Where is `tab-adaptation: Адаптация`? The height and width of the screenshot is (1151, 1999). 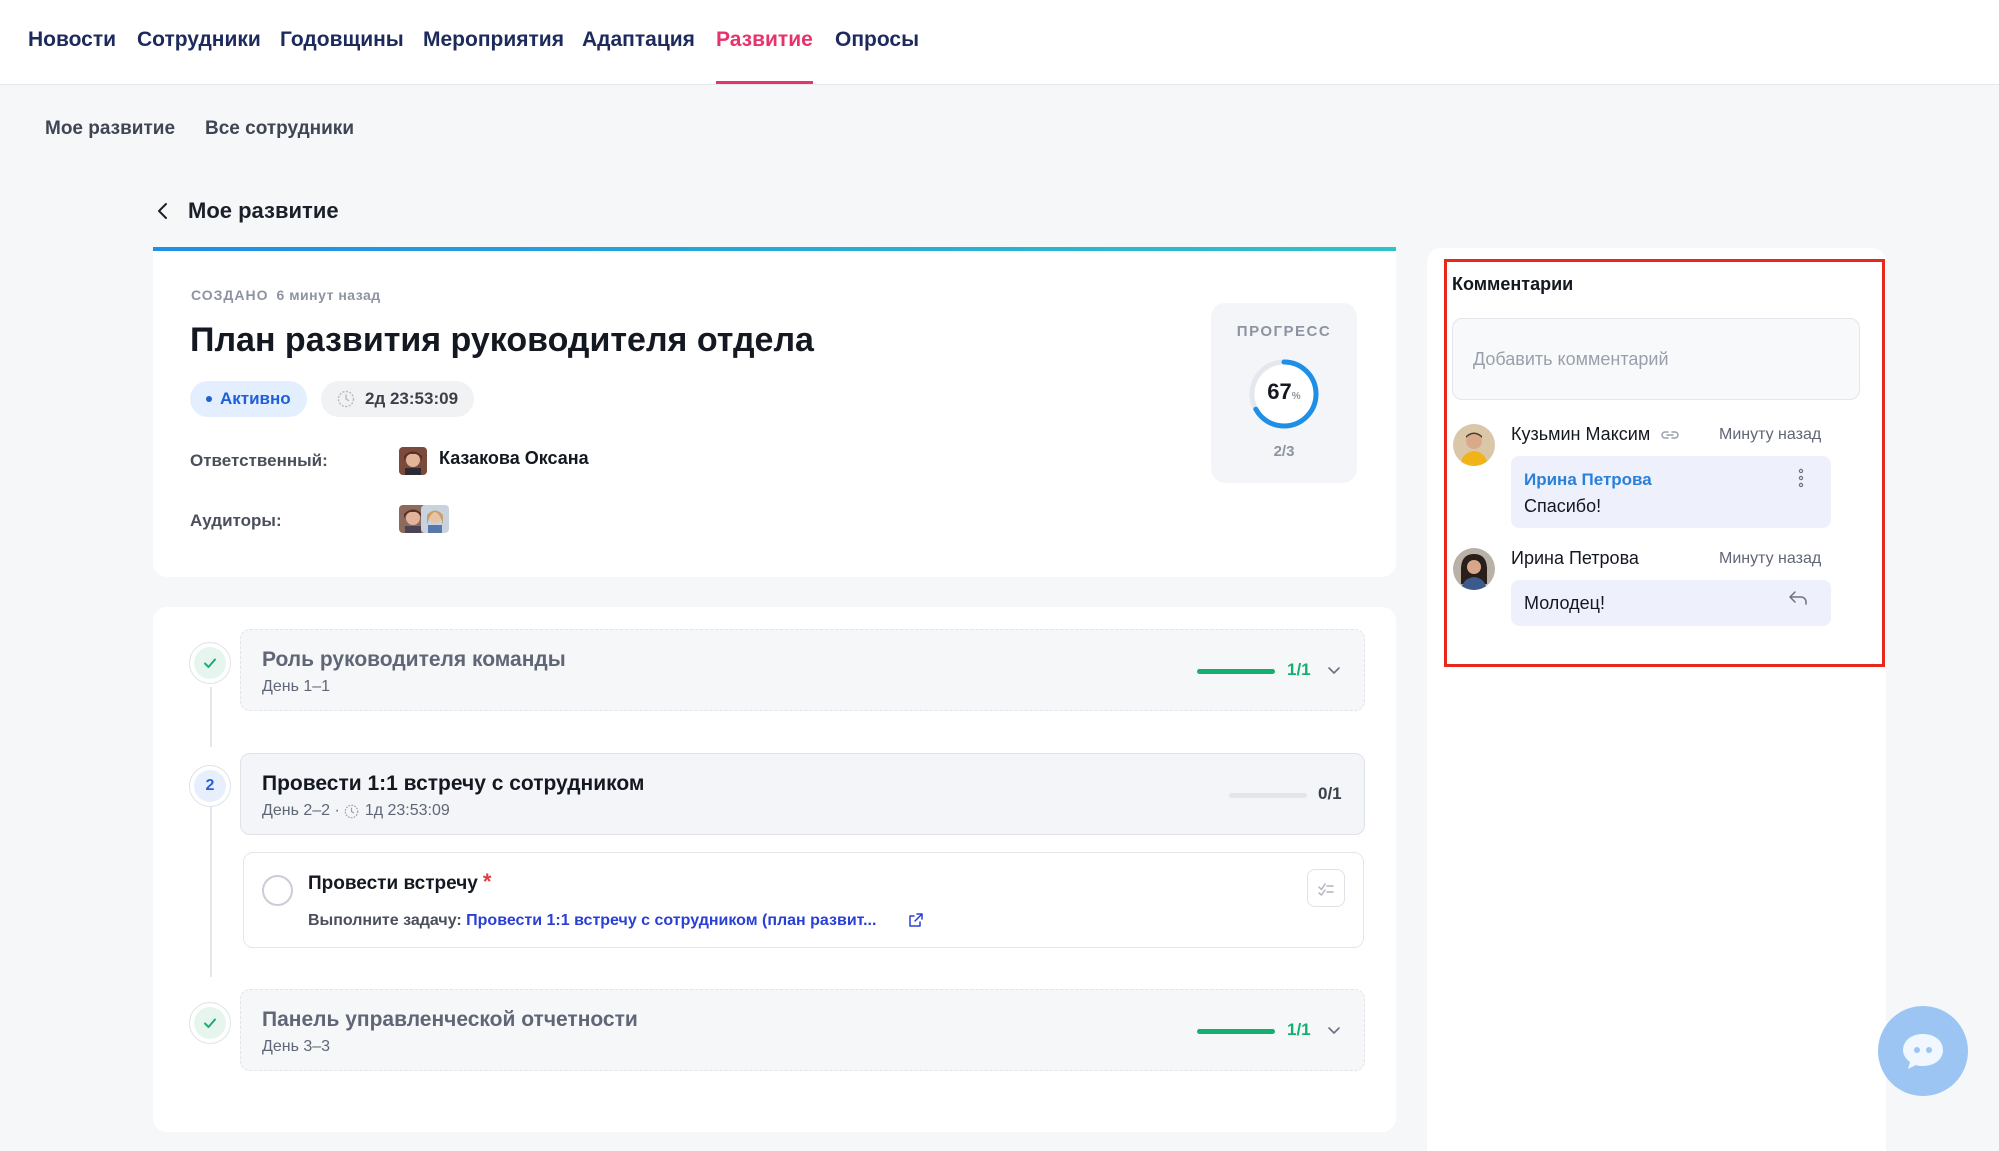 tab-adaptation: Адаптация is located at coordinates (638, 42).